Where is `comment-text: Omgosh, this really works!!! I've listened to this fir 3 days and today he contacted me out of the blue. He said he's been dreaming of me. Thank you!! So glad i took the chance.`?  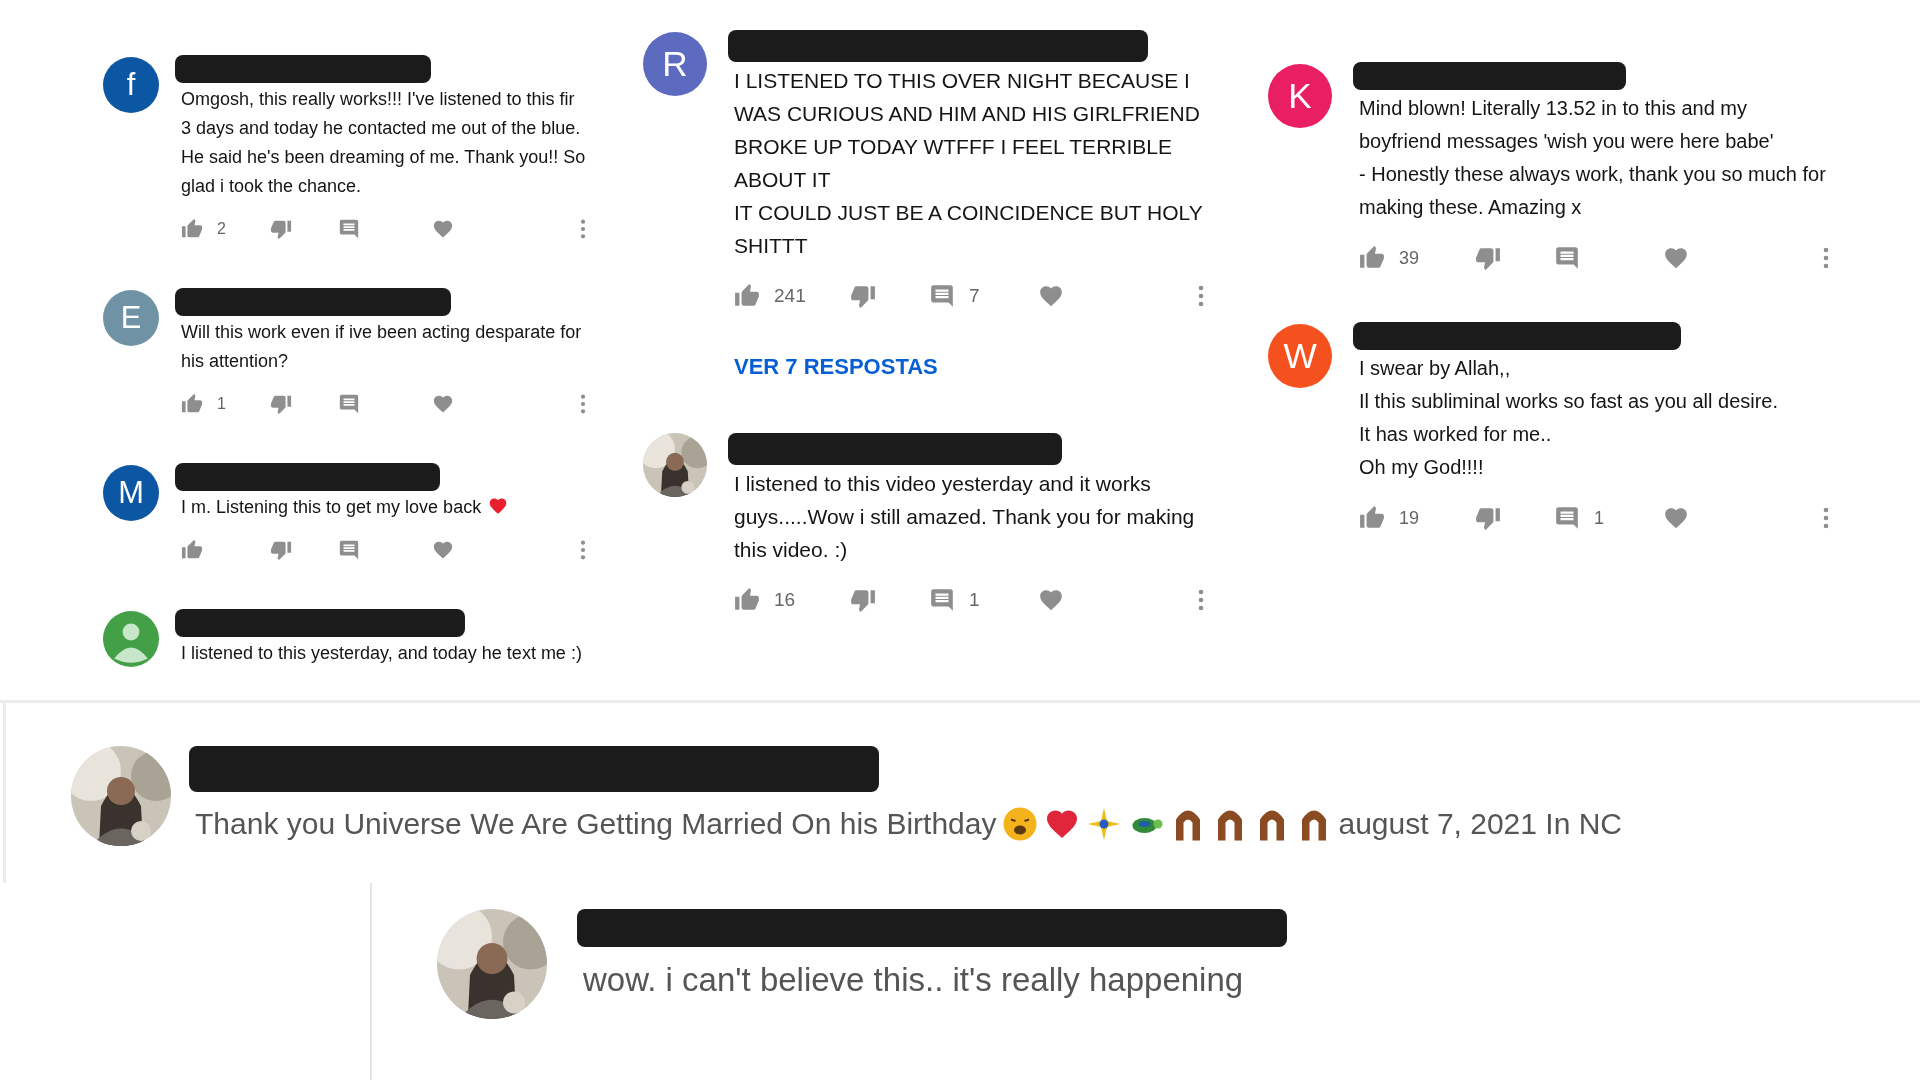
comment-text: Omgosh, this really works!!! I've listened to this fir 3 days and today he contacted me out of the blue. He said he's been dreaming of me. Thank you!! So glad i took the chance. is located at coordinates (383, 143).